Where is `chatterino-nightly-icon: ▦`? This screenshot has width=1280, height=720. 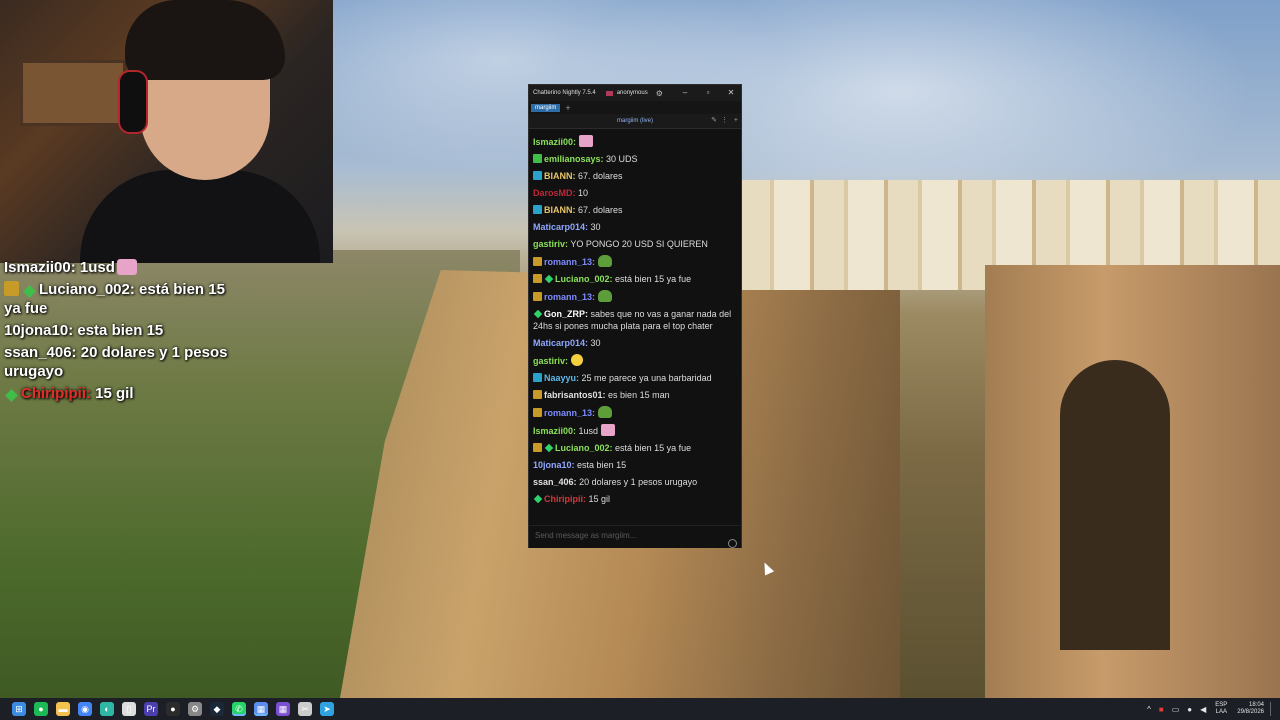 chatterino-nightly-icon: ▦ is located at coordinates (283, 709).